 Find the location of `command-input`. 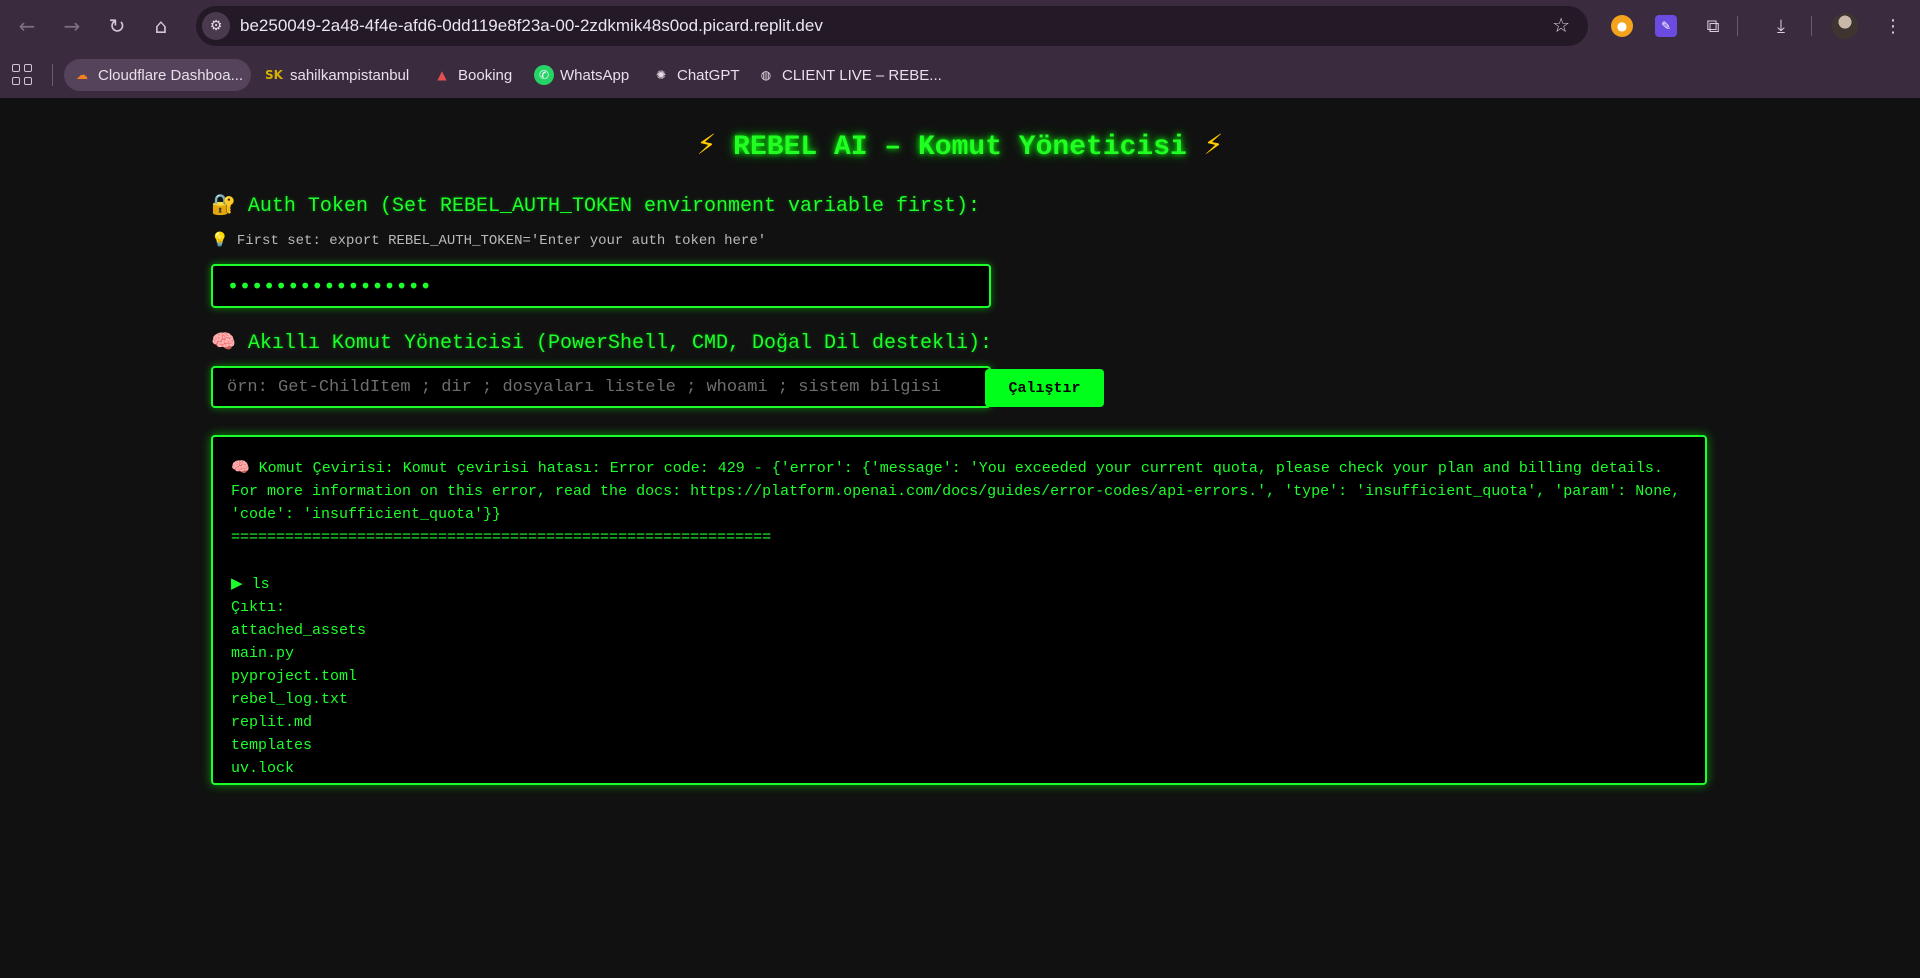

command-input is located at coordinates (601, 387).